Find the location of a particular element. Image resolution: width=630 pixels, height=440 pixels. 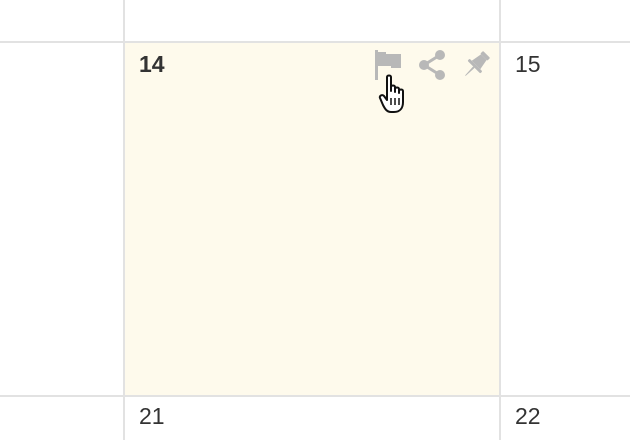

calendar-cell-top-middle is located at coordinates (312, 20).